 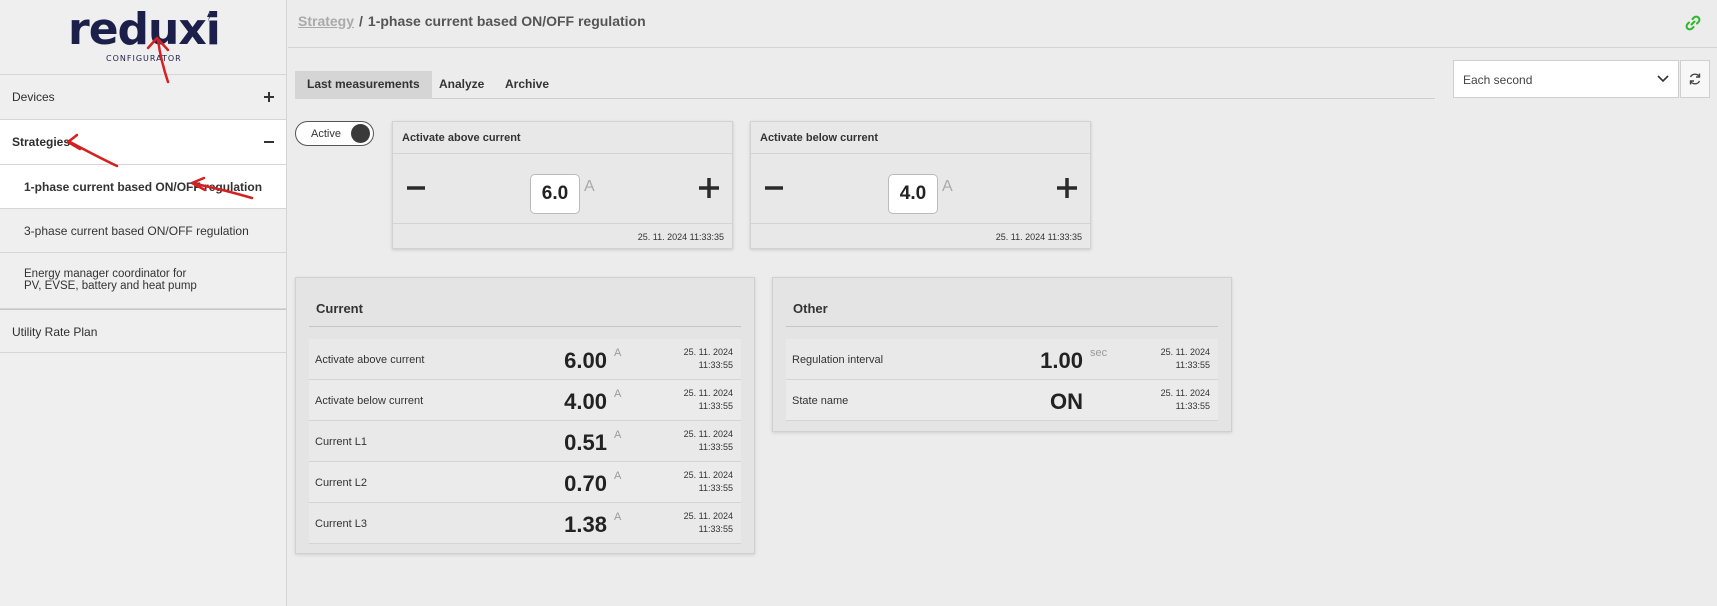 I want to click on sidebar-item-label: Devices, so click(x=33, y=97).